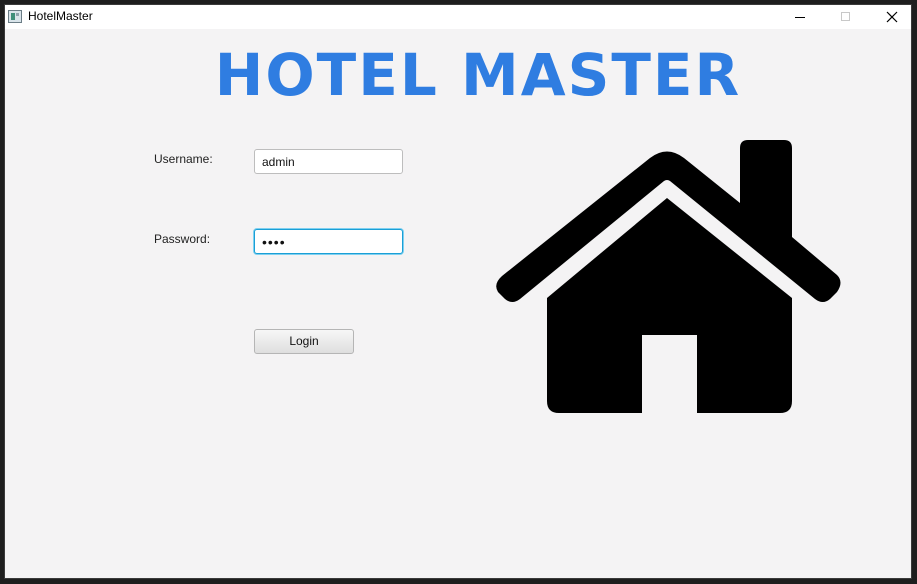 This screenshot has width=917, height=584. Describe the element at coordinates (328, 241) in the screenshot. I see `password-input` at that location.